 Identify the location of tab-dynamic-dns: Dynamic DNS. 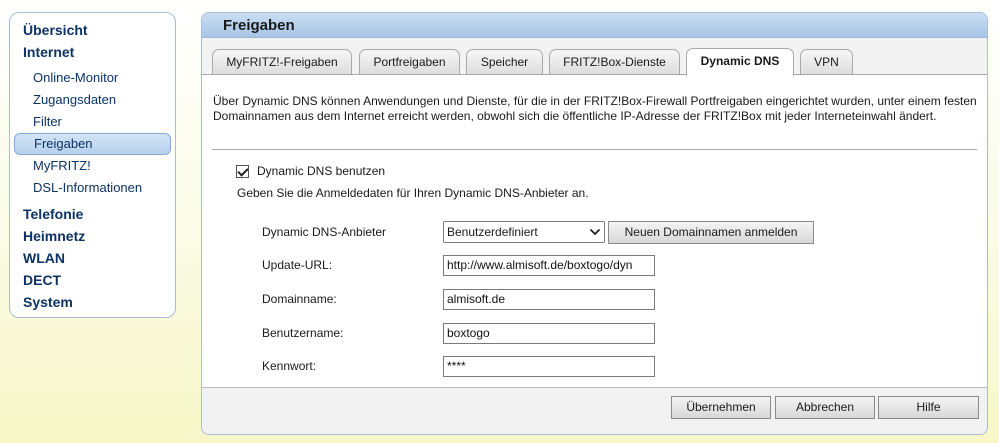
(740, 62).